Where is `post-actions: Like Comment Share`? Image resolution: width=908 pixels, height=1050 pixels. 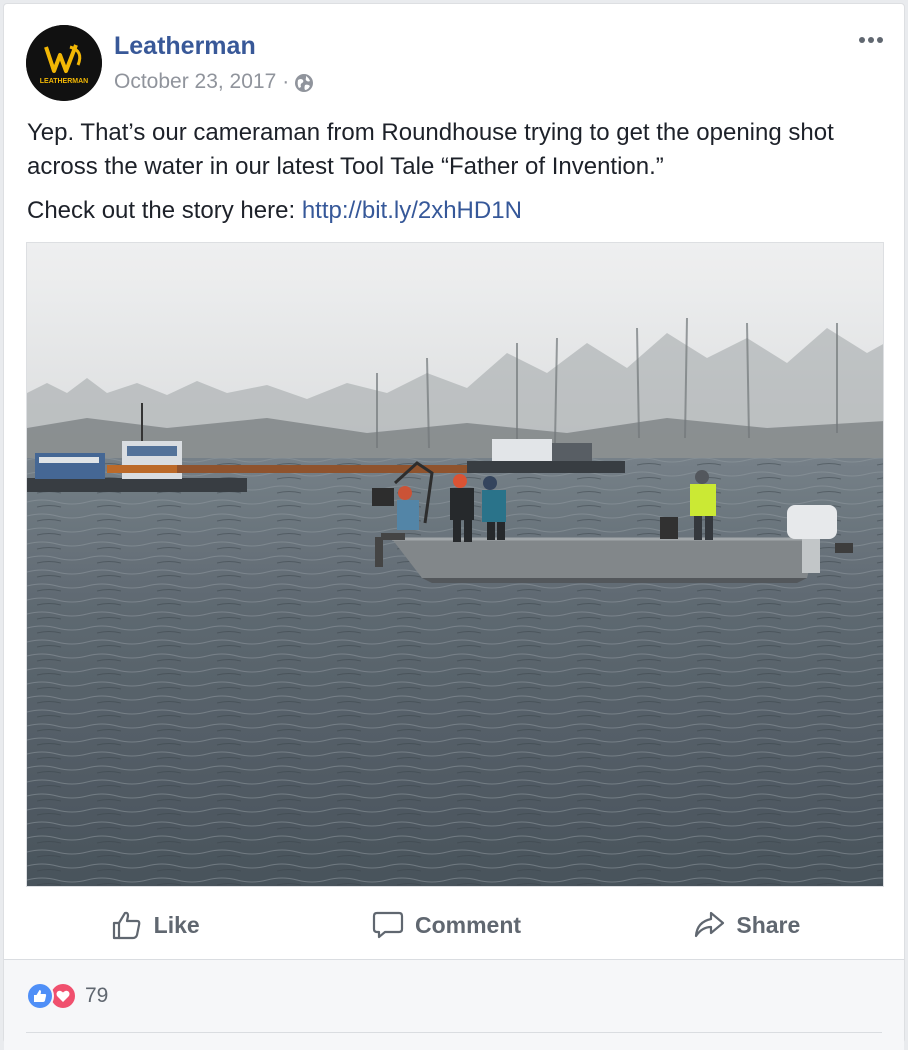
post-actions: Like Comment Share is located at coordinates (455, 925).